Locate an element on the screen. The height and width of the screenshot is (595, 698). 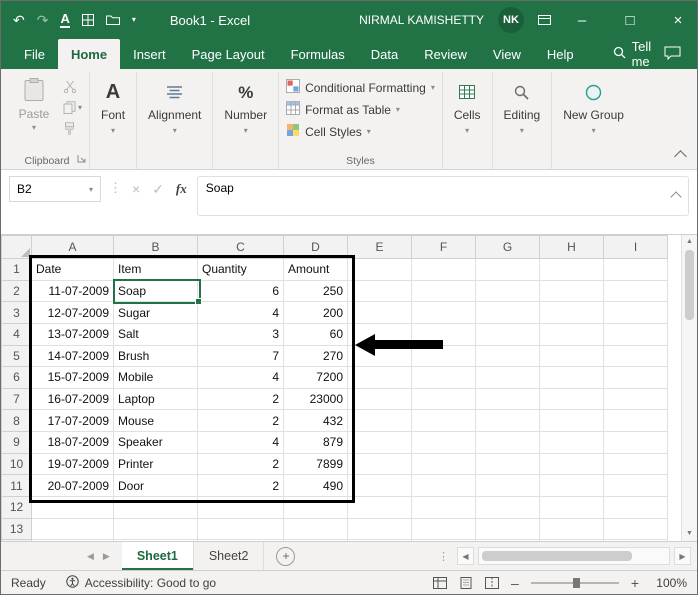
cell-G2 is located at coordinates (507, 291).